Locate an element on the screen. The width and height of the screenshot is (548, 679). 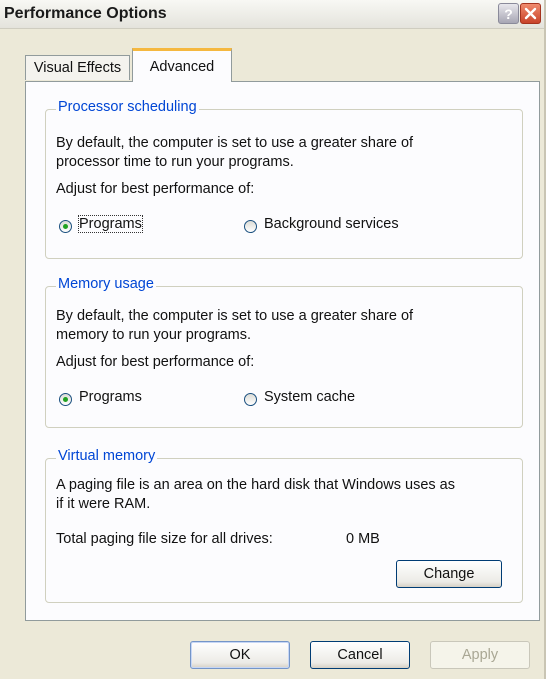
memory-programs-label: Programs is located at coordinates (110, 397).